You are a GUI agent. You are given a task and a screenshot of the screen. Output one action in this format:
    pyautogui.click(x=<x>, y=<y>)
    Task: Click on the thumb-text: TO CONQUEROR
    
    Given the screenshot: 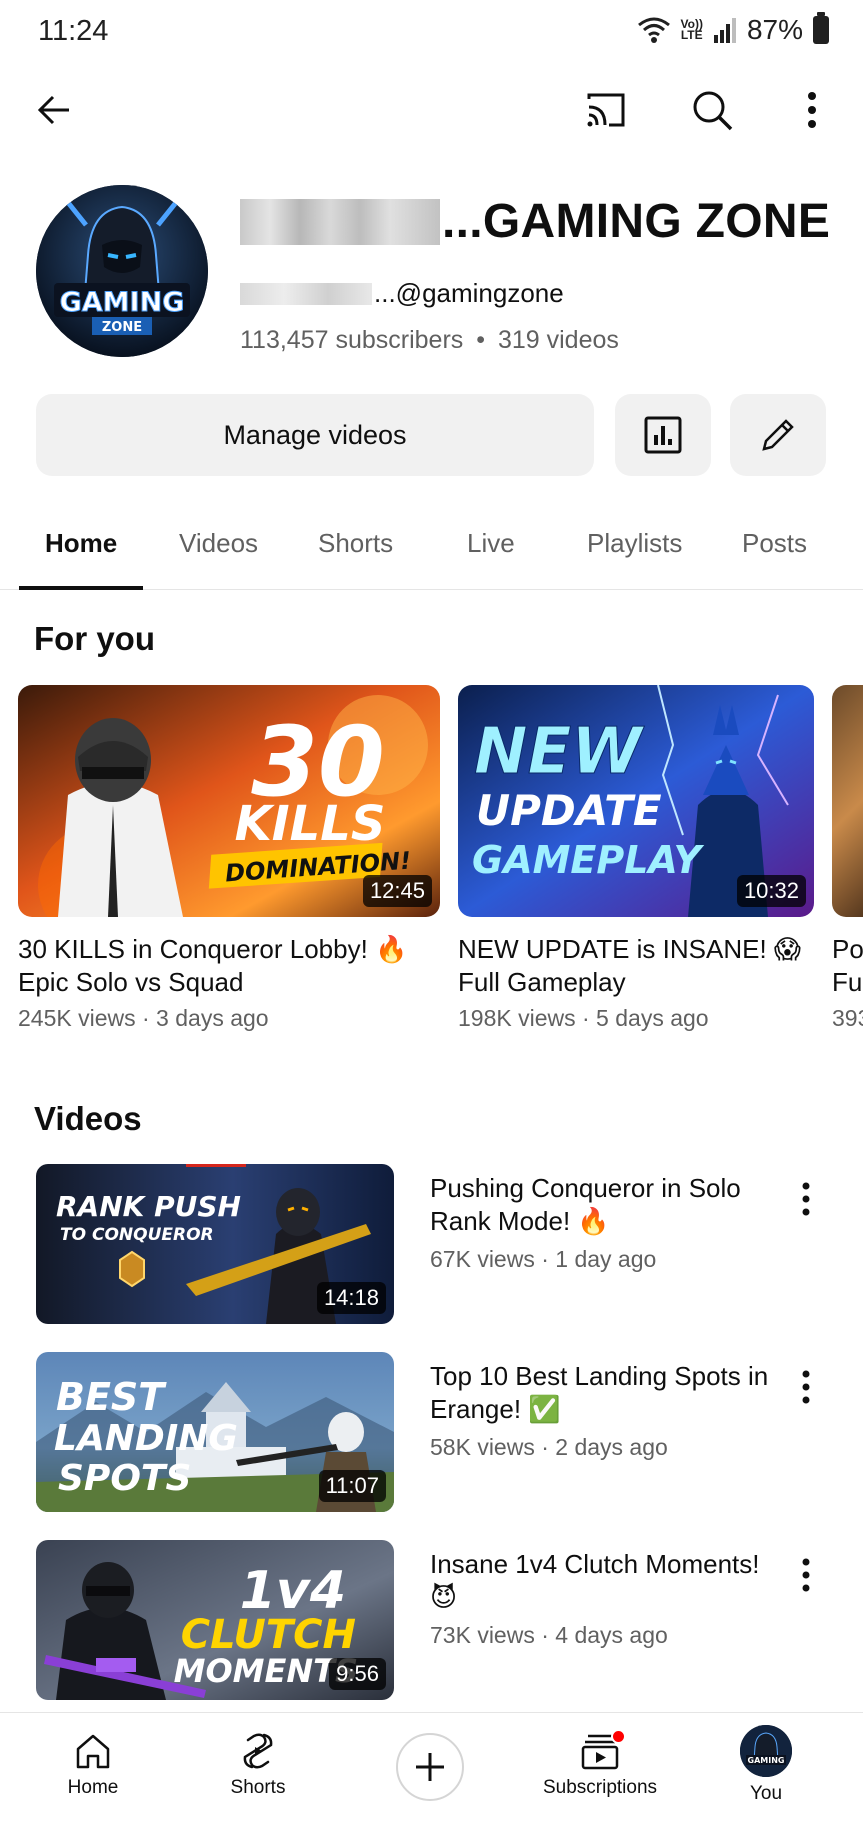 What is the action you would take?
    pyautogui.click(x=137, y=1235)
    